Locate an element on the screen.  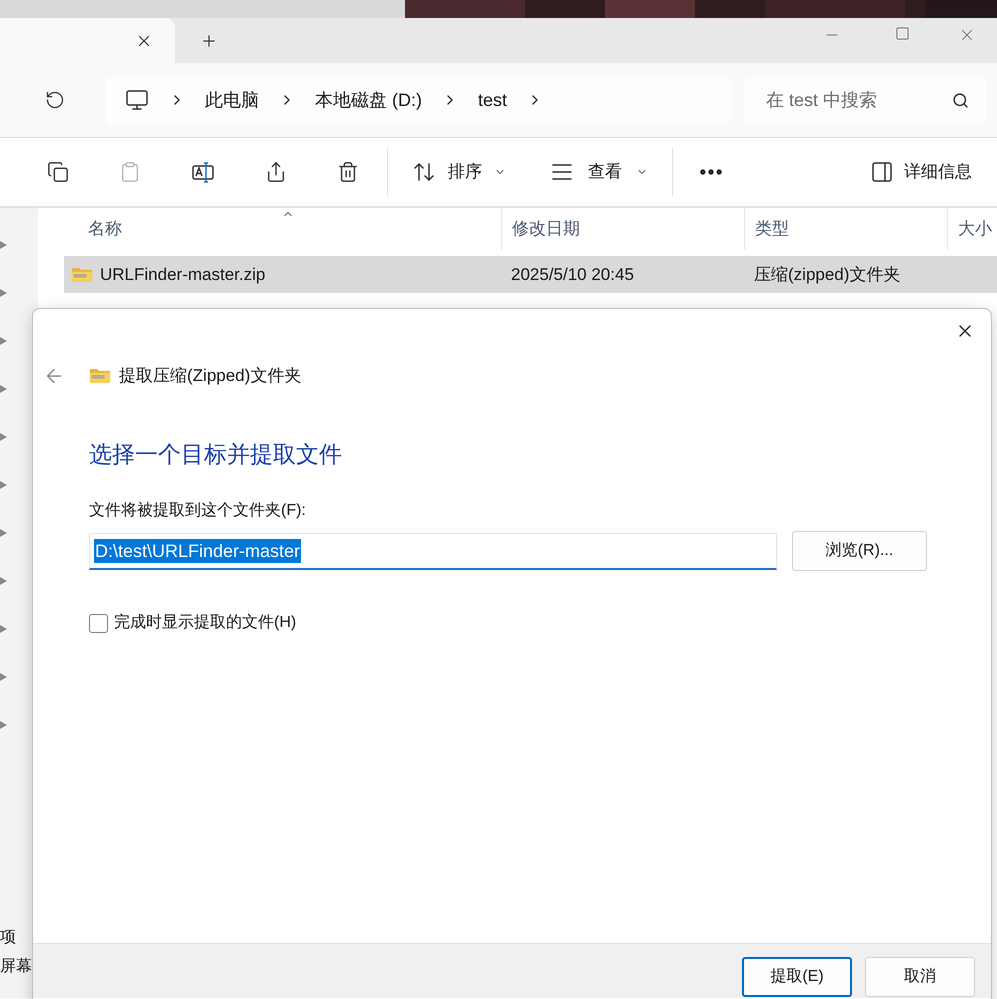
breadcrumb-item: 本地磁盘 (D:) is located at coordinates (368, 100).